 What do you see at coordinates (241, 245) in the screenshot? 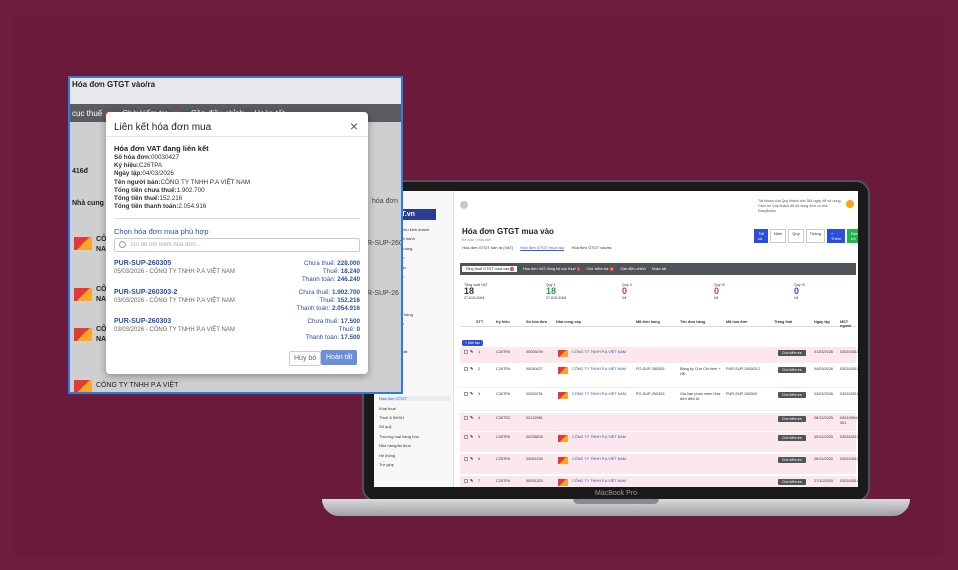
I see `search-input` at bounding box center [241, 245].